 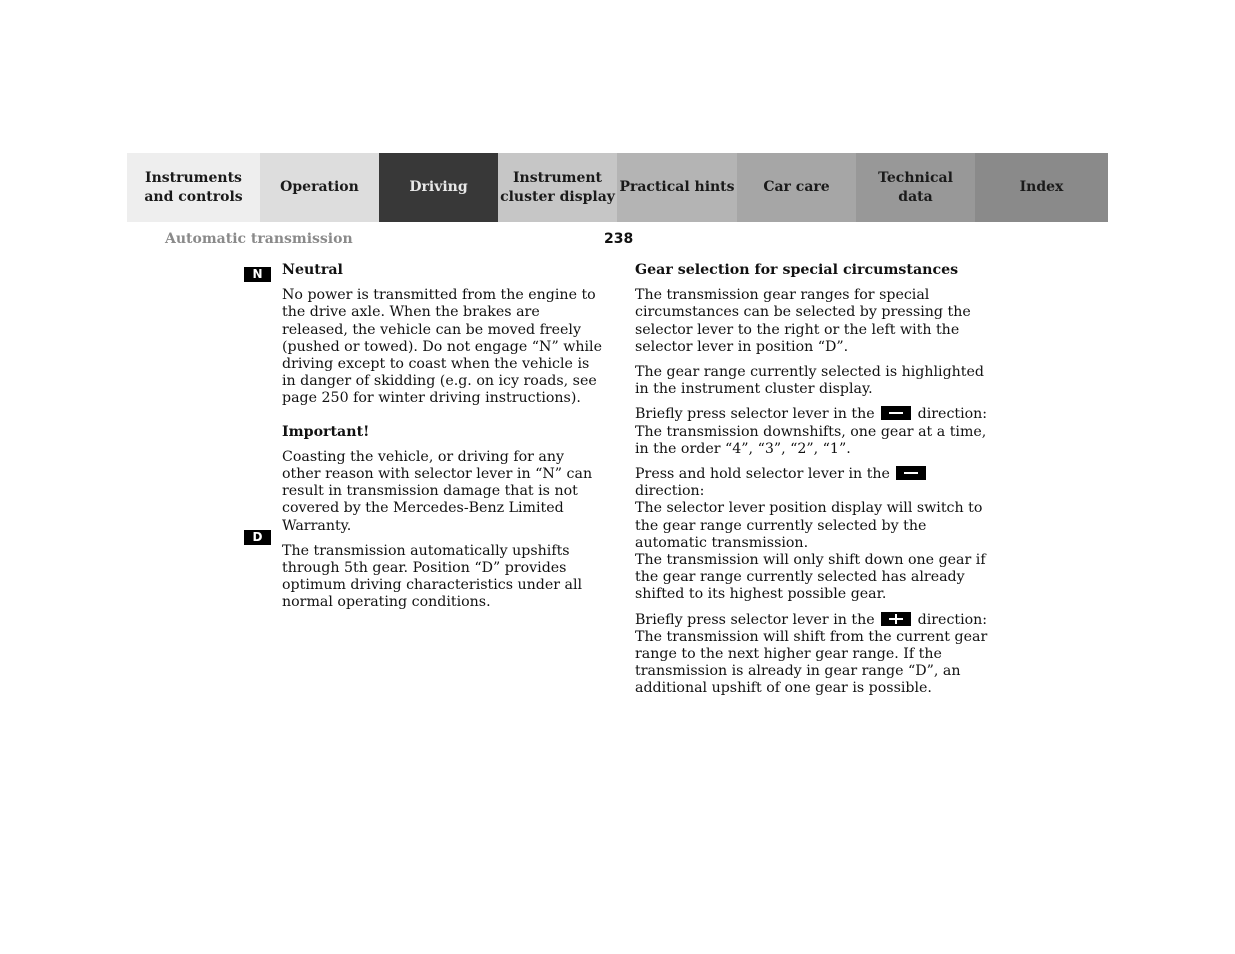 What do you see at coordinates (257, 274) in the screenshot?
I see `gear-n-badge: N` at bounding box center [257, 274].